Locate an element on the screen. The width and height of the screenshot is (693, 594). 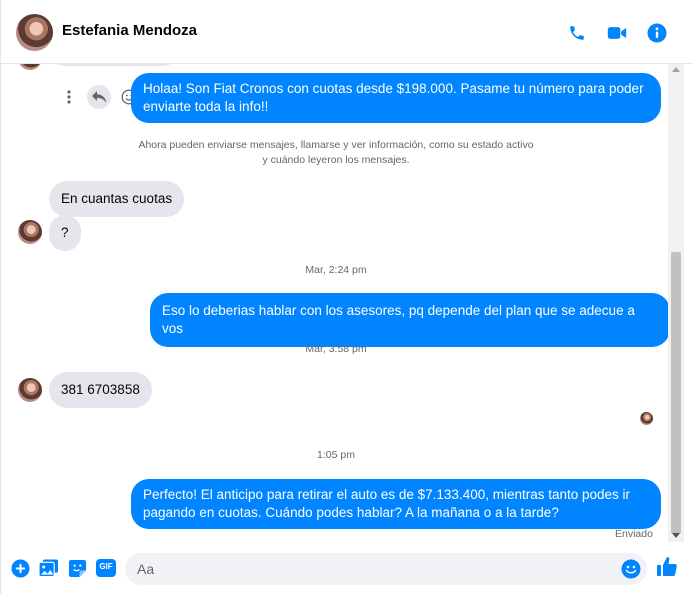
sticker-icon is located at coordinates (77, 568).